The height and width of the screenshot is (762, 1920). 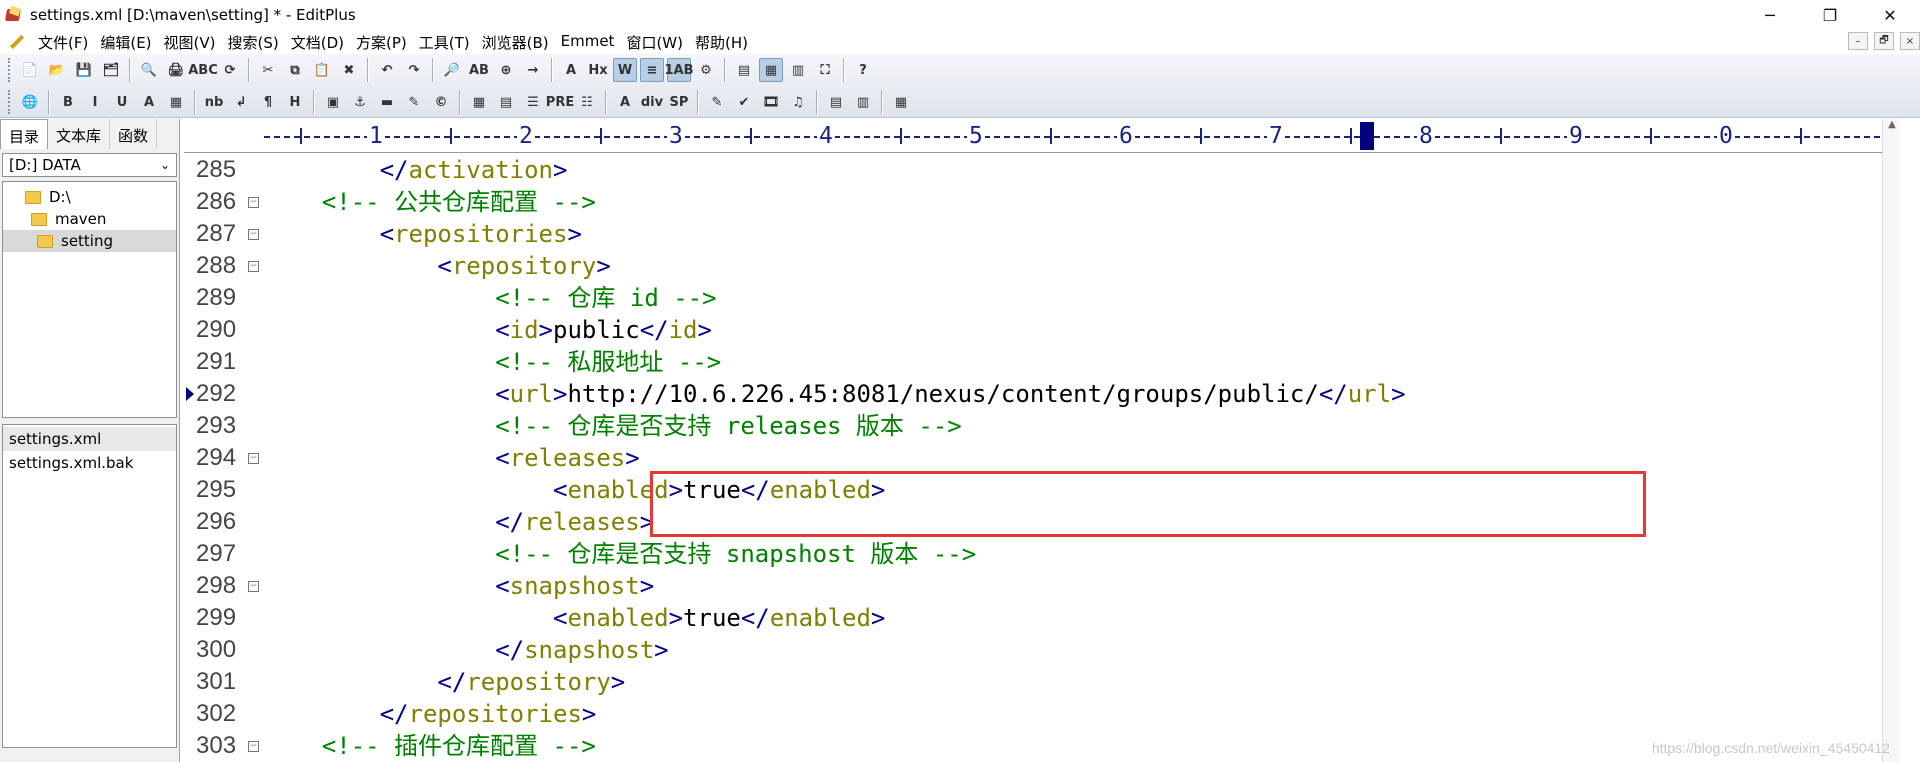 What do you see at coordinates (111, 70) in the screenshot?
I see `save-all-icon: 🗂` at bounding box center [111, 70].